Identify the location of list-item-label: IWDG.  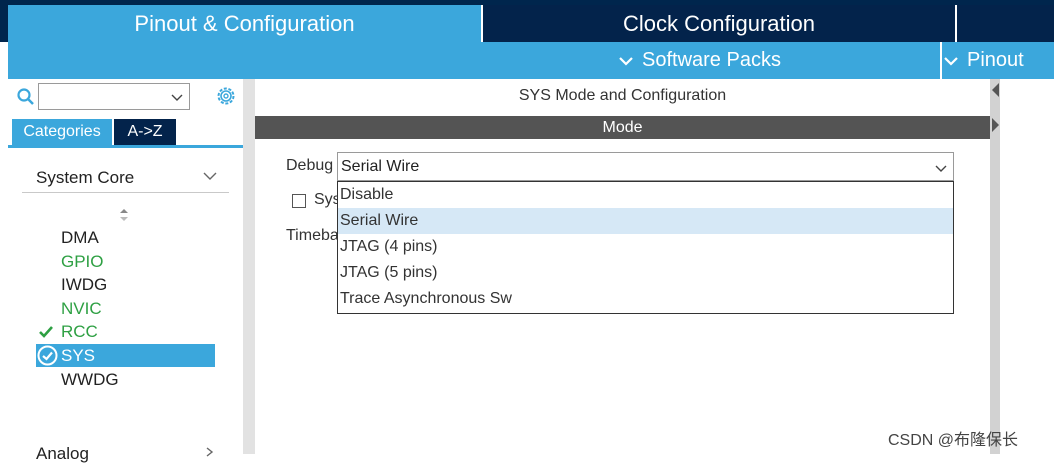
(84, 284).